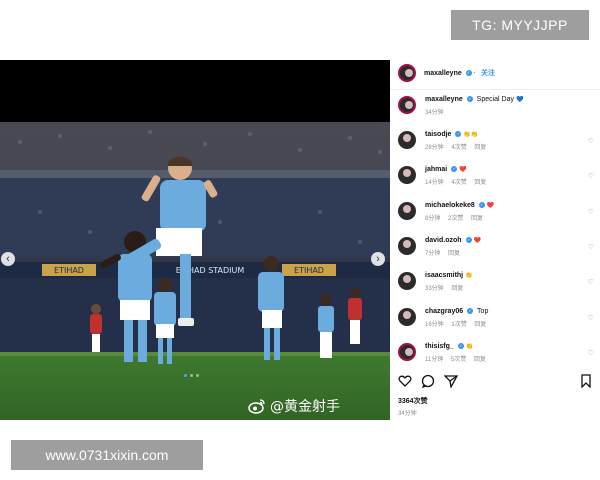 The width and height of the screenshot is (600, 480). Describe the element at coordinates (434, 113) in the screenshot. I see `comment-time: 34分钟` at that location.